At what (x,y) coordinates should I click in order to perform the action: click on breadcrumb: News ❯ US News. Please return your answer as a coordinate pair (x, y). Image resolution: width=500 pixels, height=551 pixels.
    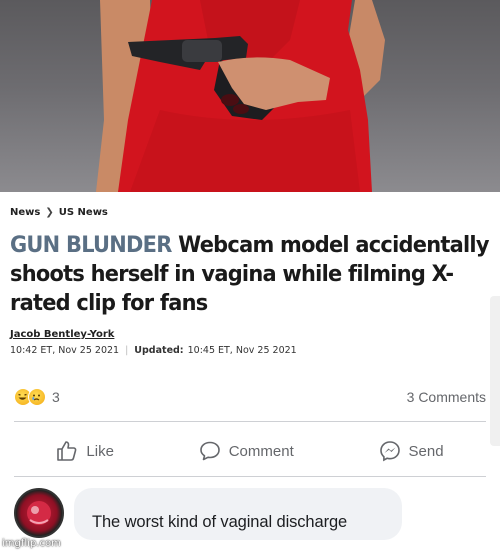
    Looking at the image, I should click on (250, 212).